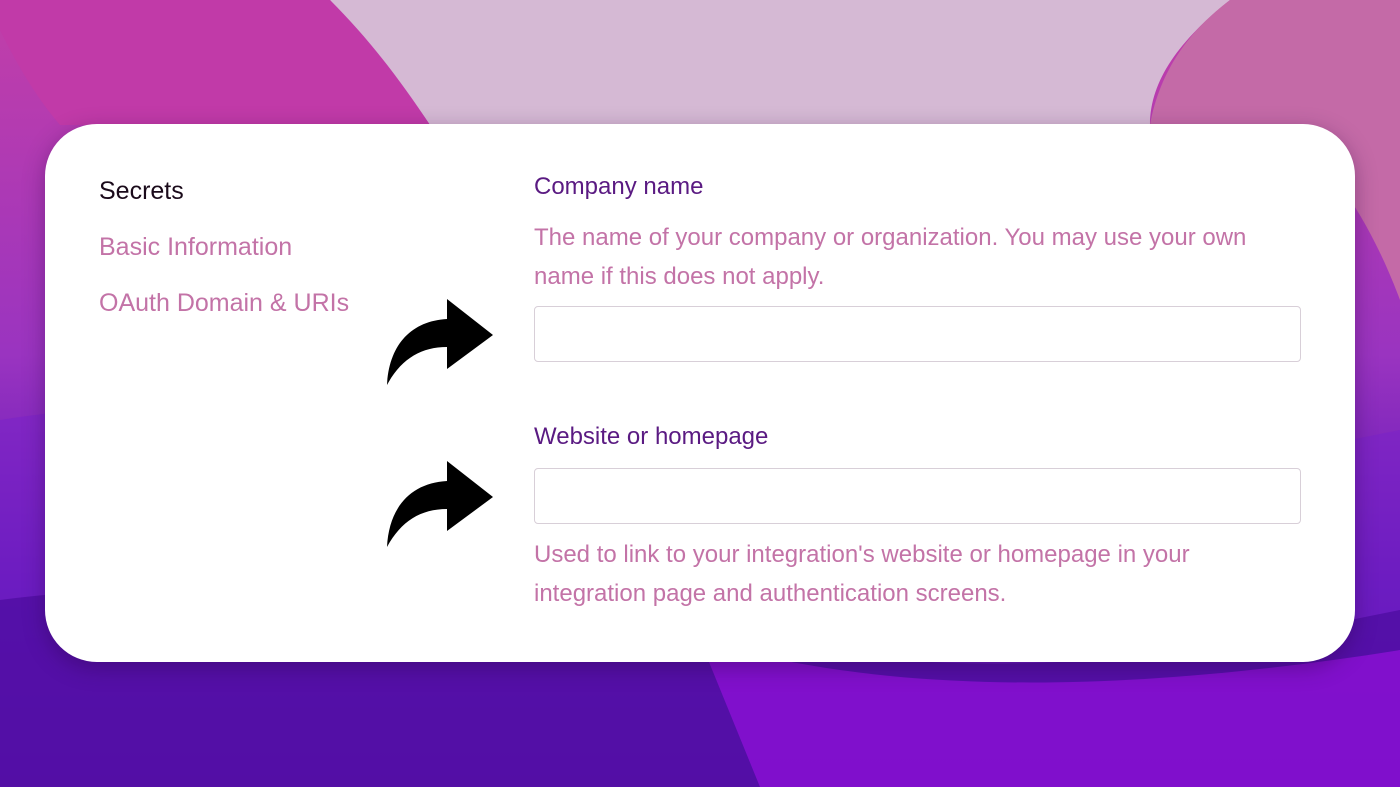 The image size is (1400, 787). Describe the element at coordinates (917, 334) in the screenshot. I see `company-name-input` at that location.